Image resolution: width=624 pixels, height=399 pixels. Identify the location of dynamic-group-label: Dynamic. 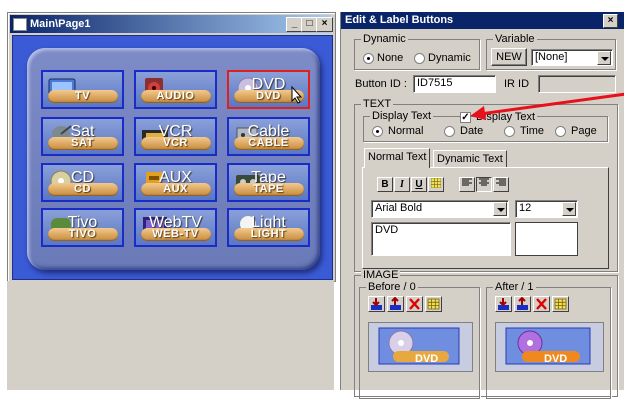
(384, 39).